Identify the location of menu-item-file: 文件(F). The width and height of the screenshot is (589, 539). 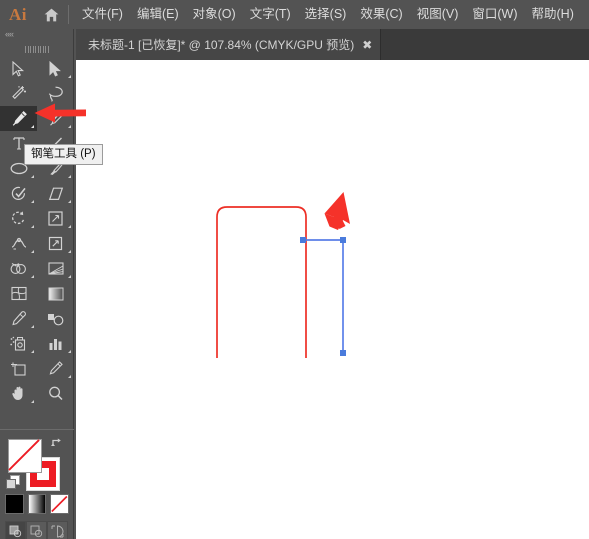
(102, 14).